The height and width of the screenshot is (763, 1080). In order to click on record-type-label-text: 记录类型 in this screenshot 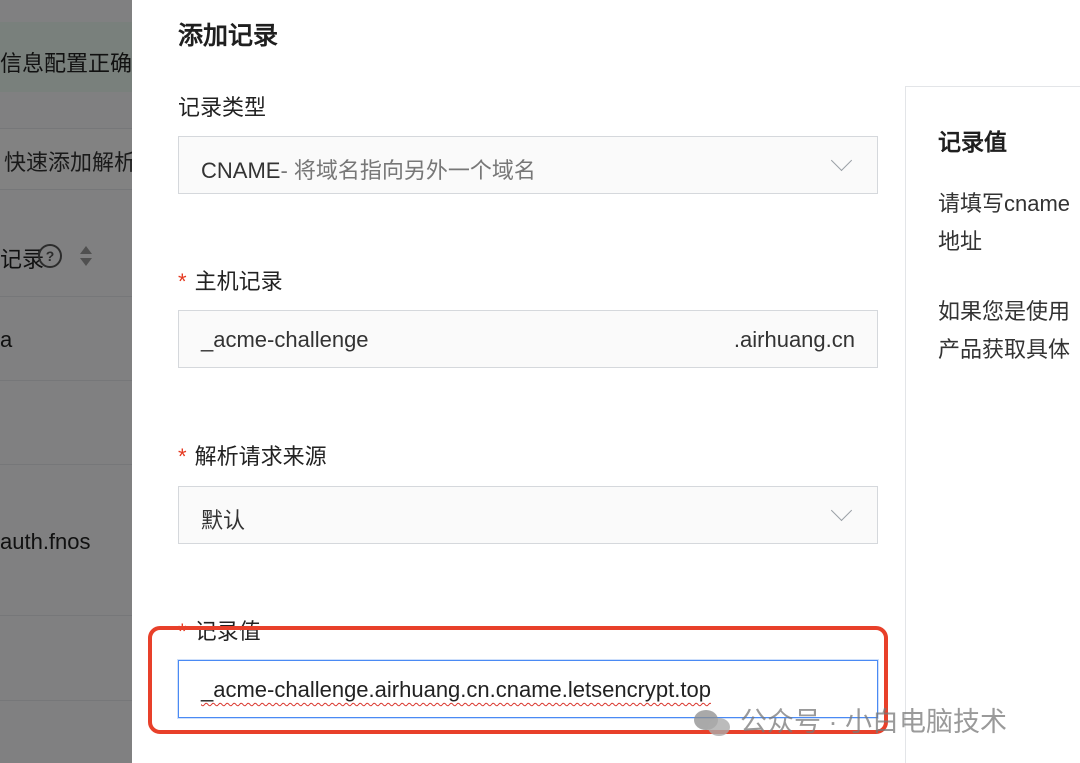, I will do `click(222, 107)`.